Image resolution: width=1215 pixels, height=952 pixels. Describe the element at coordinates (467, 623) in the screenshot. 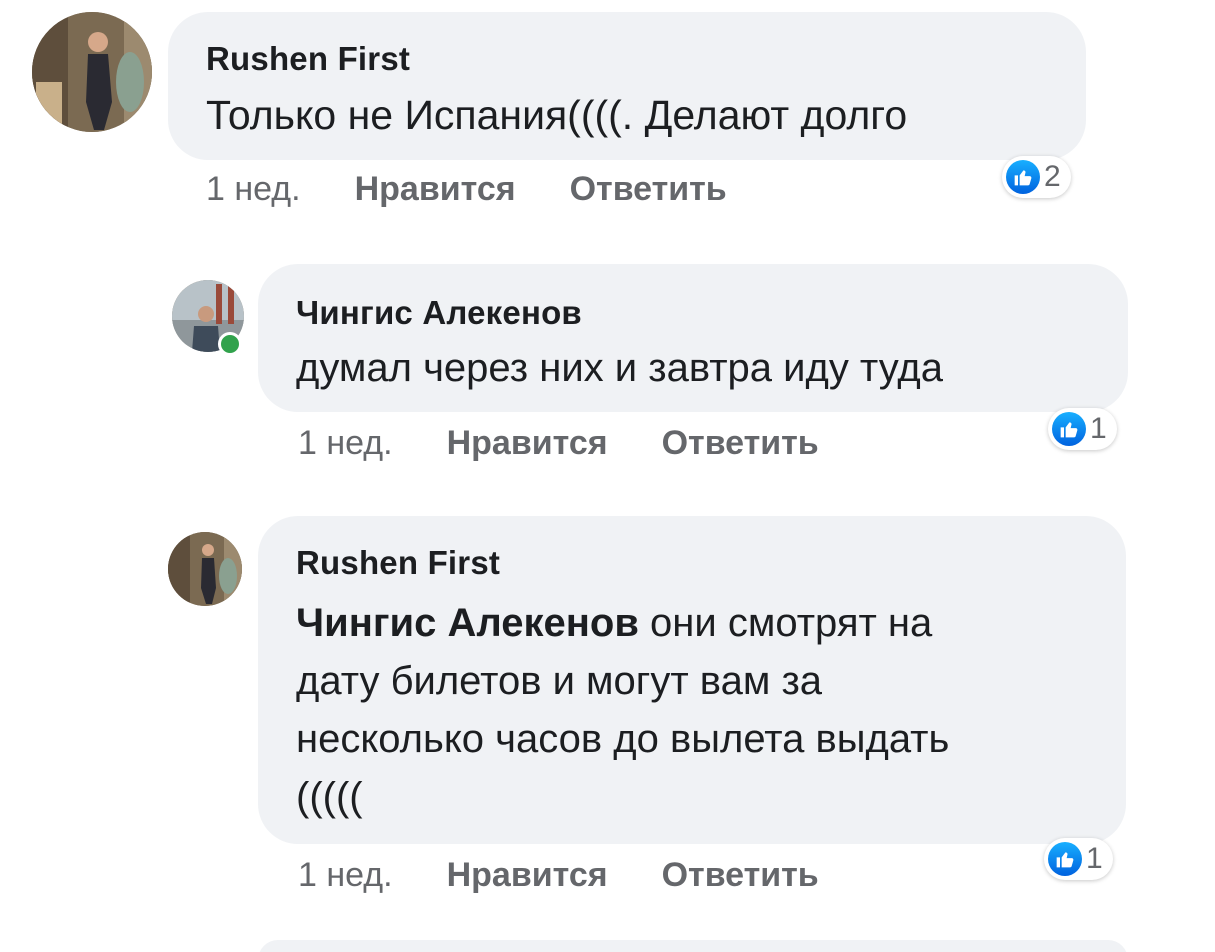

I see `mention-link: Чингис Алекенов` at that location.